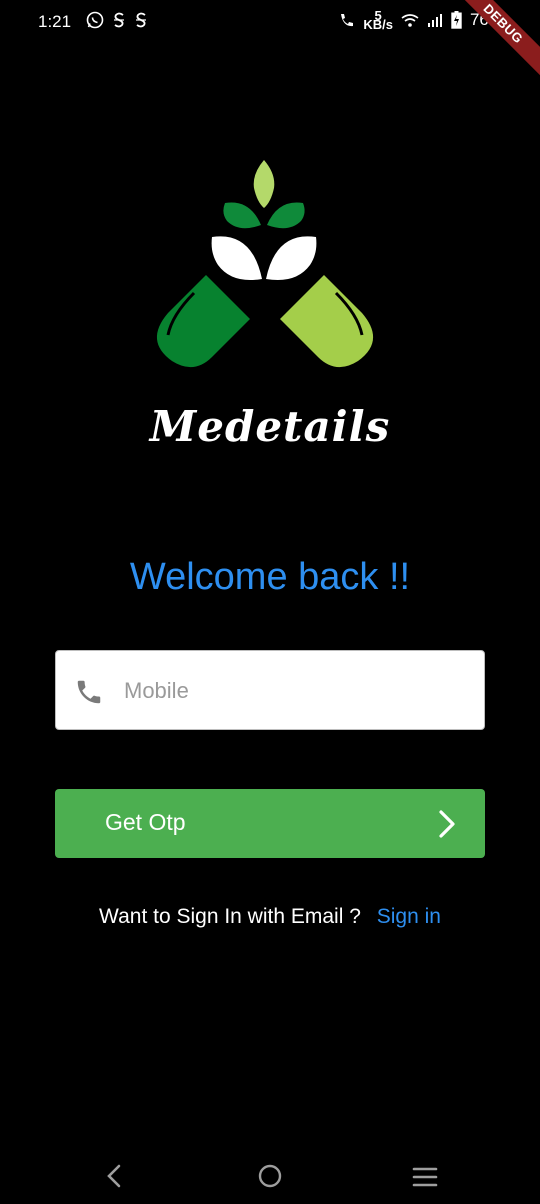  Describe the element at coordinates (286, 215) in the screenshot. I see `right-dark-leaf-icon` at that location.